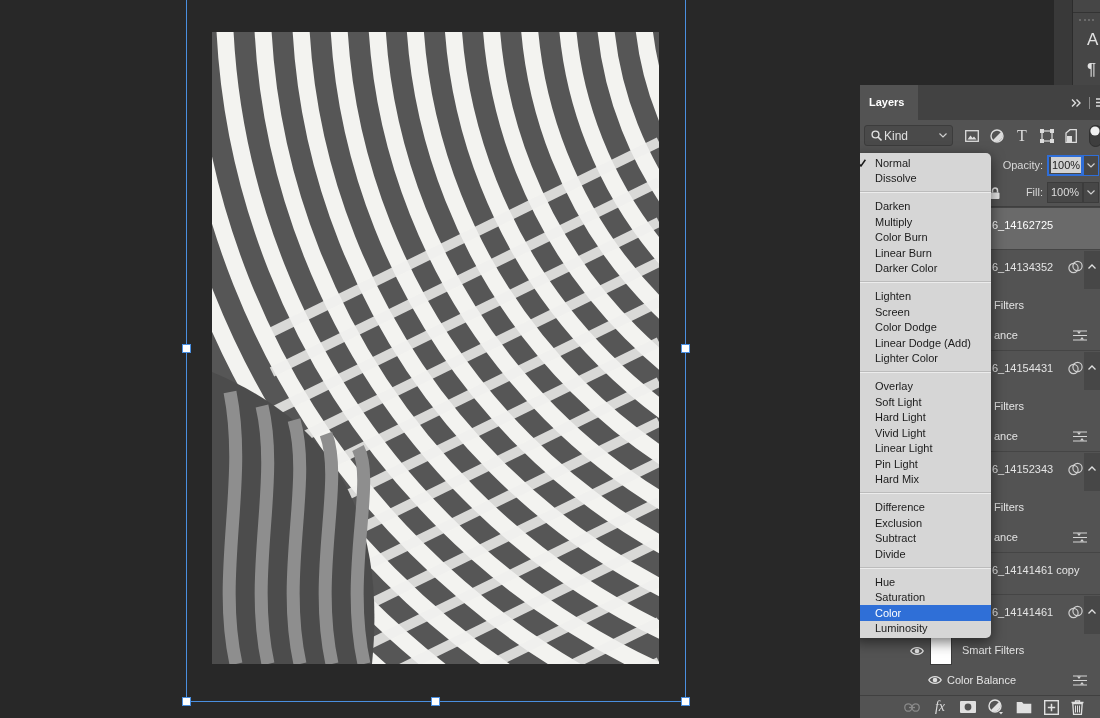  What do you see at coordinates (982, 680) in the screenshot?
I see `filter-name: Color Balance` at bounding box center [982, 680].